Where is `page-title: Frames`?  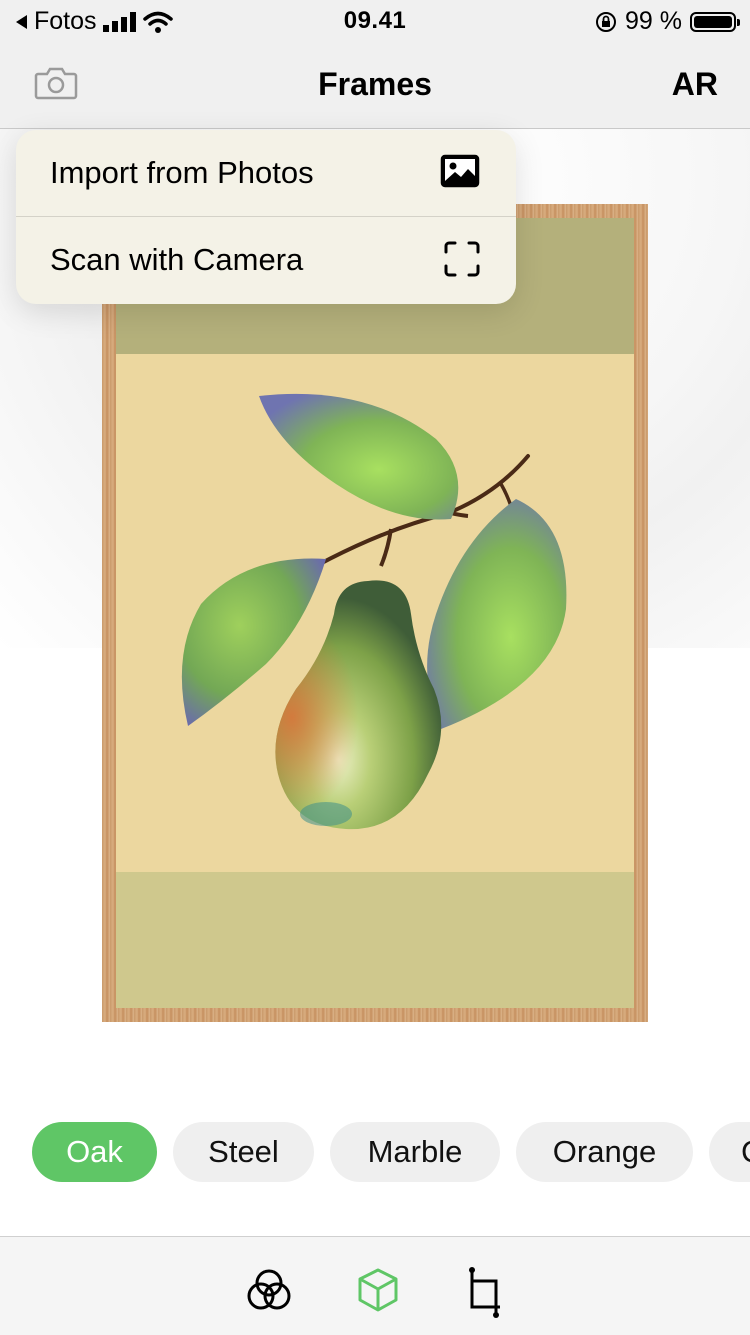
page-title: Frames is located at coordinates (375, 84).